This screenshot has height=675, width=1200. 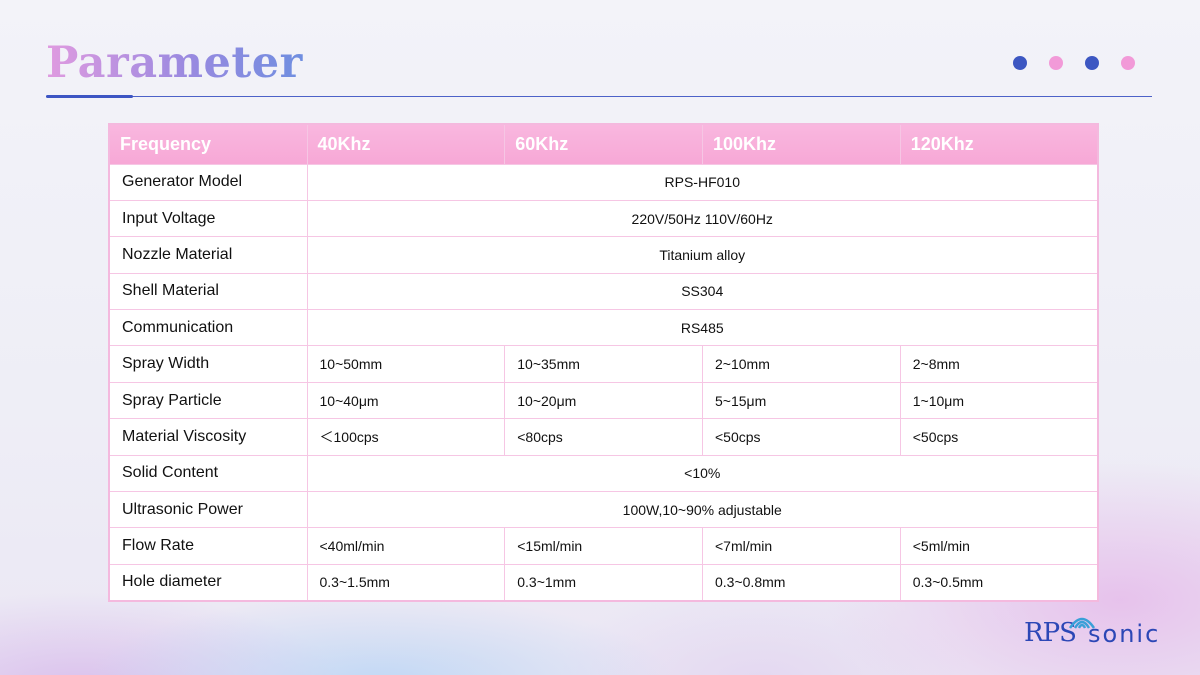 I want to click on row-label: Hole diameter, so click(x=208, y=582).